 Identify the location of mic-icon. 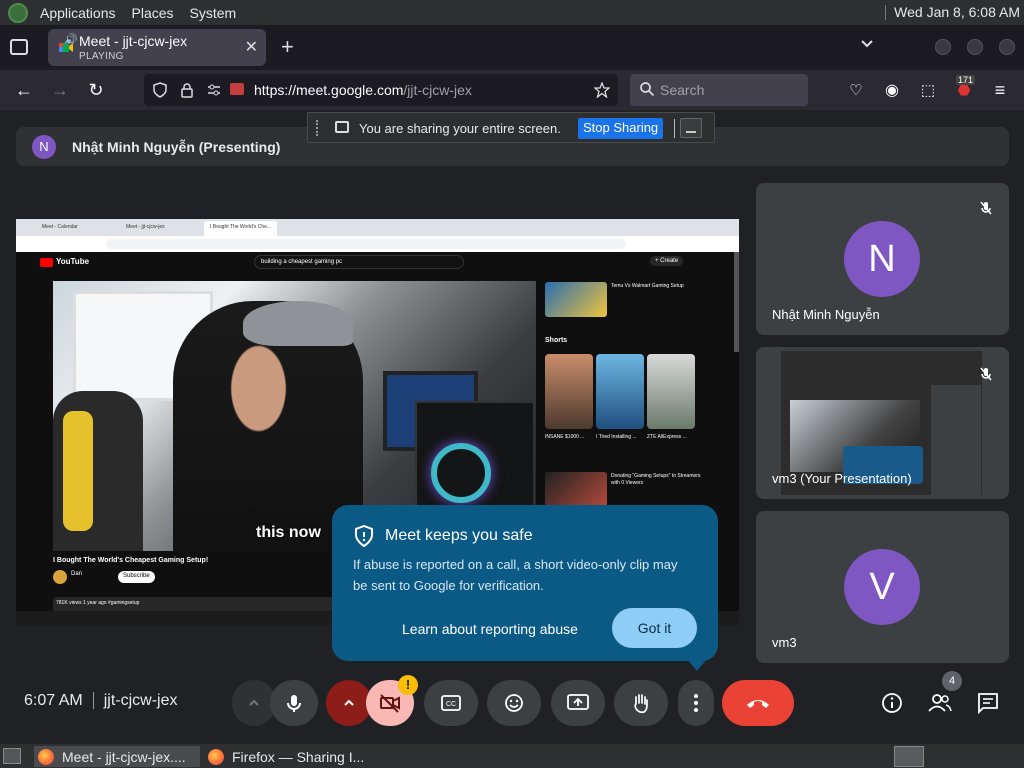
(294, 703).